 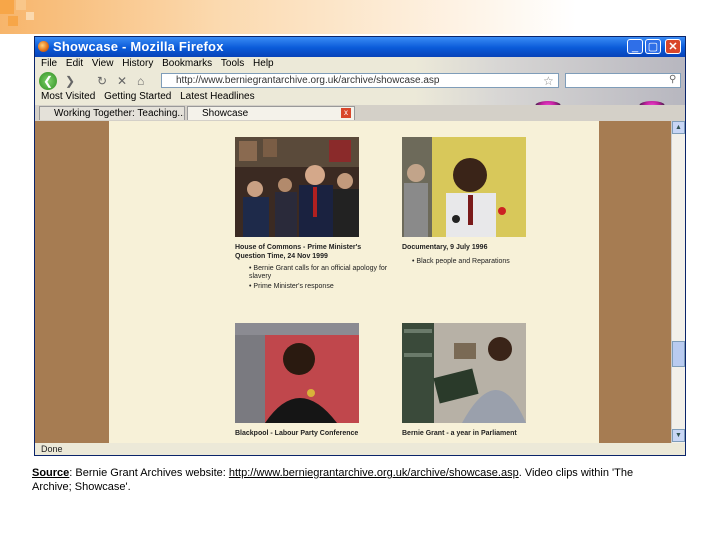 What do you see at coordinates (51, 473) in the screenshot?
I see `source-label: Source` at bounding box center [51, 473].